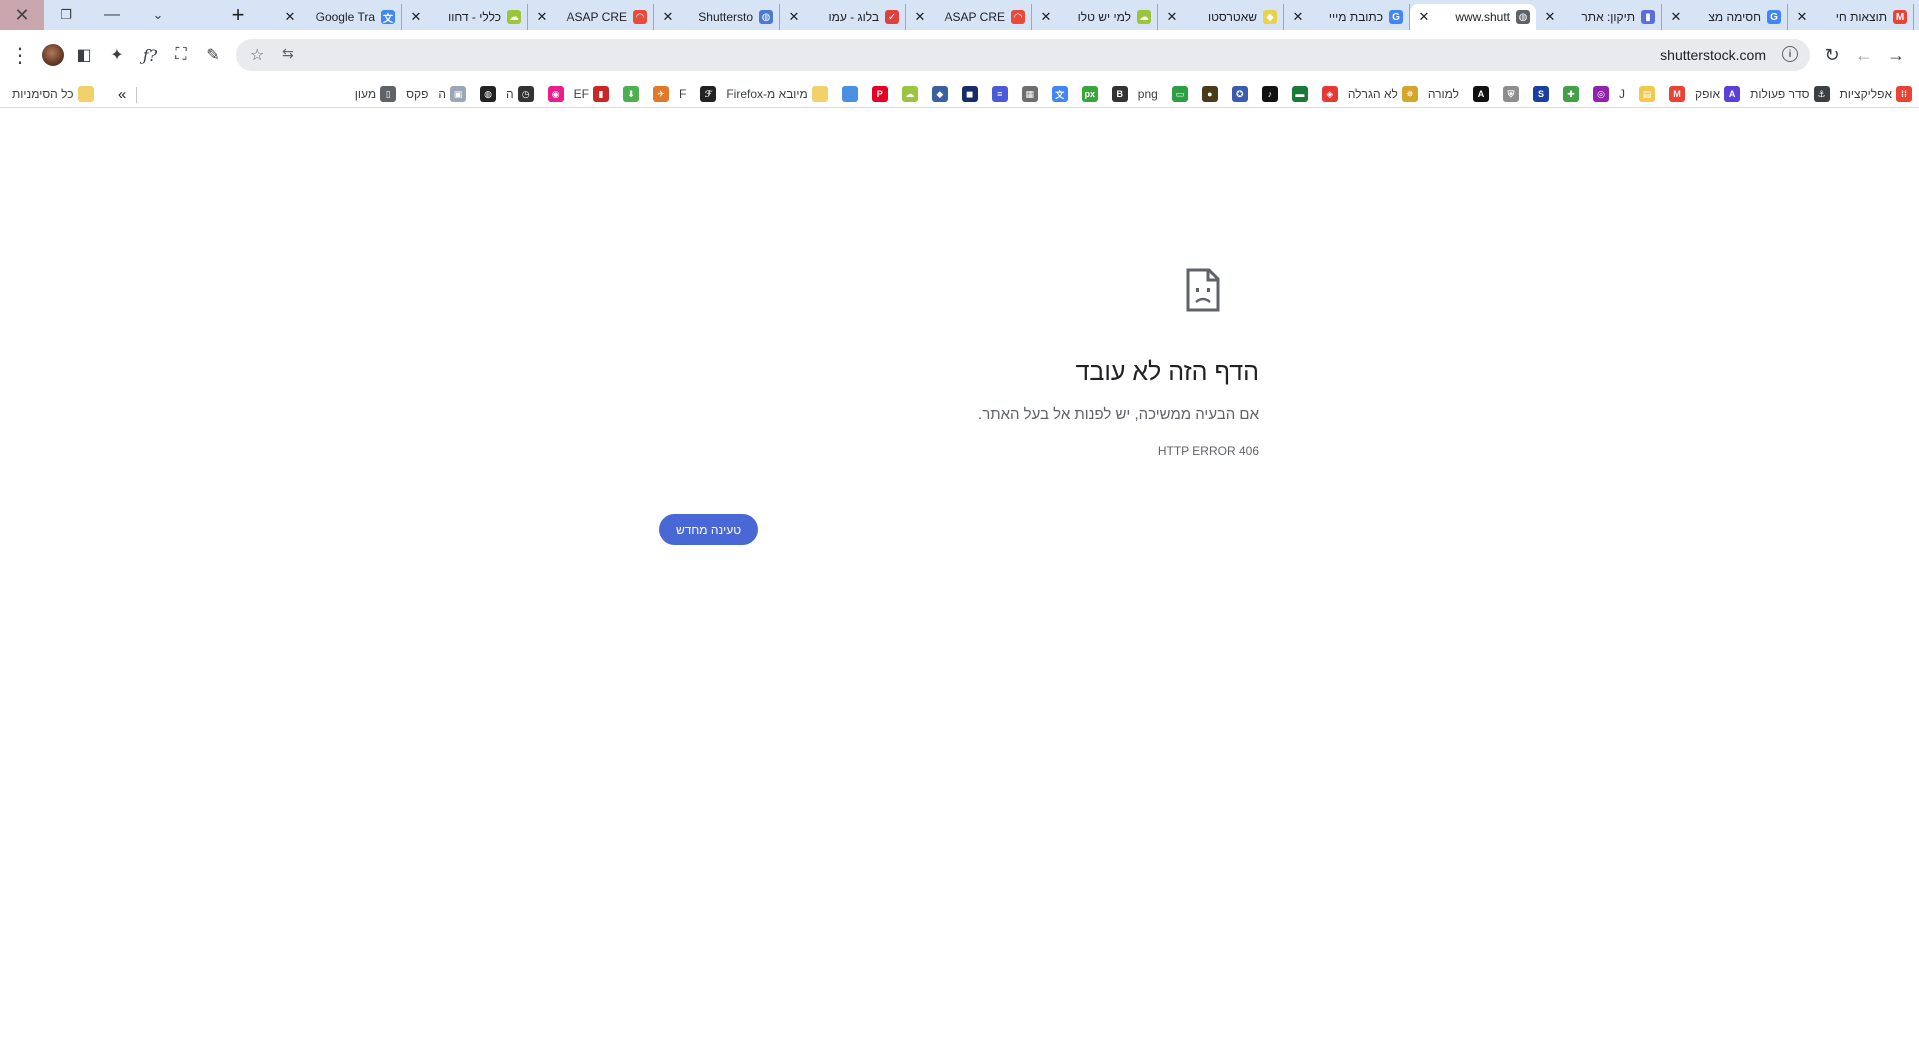  Describe the element at coordinates (53, 94) in the screenshot. I see `all-bookmarks-folder: כל הסימניות` at that location.